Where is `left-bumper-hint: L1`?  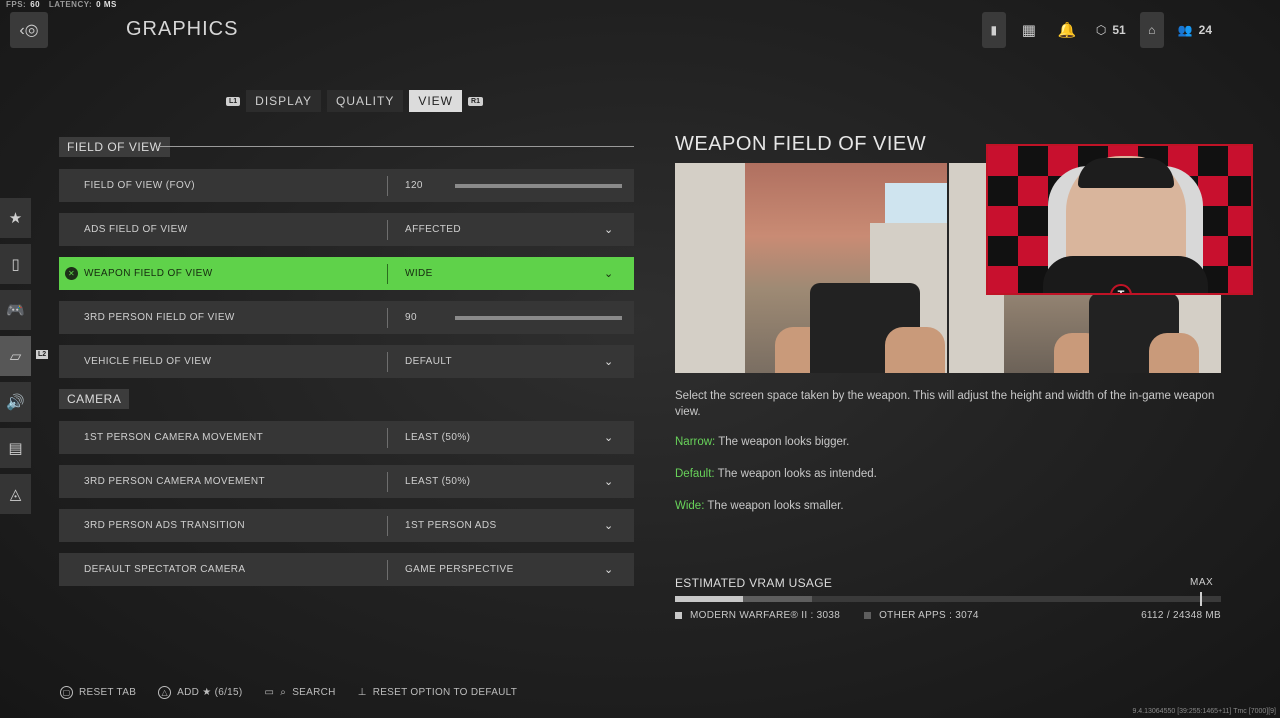
left-bumper-hint: L1 is located at coordinates (233, 101).